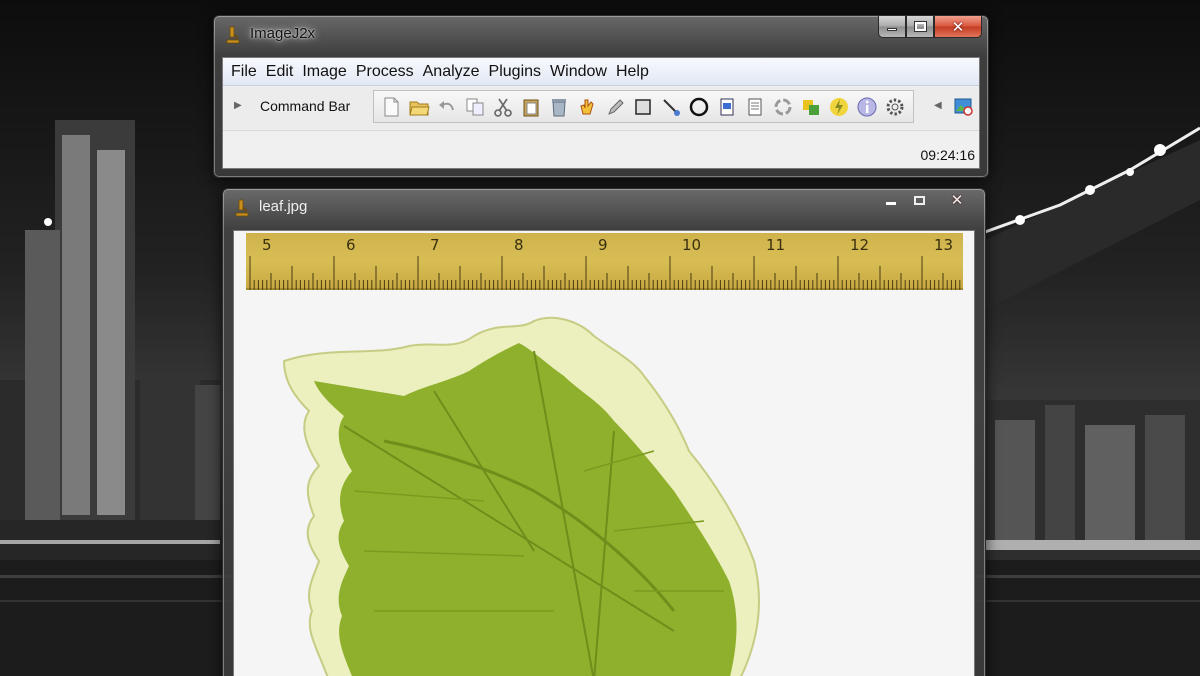  What do you see at coordinates (944, 245) in the screenshot?
I see `ruler-label: 13` at bounding box center [944, 245].